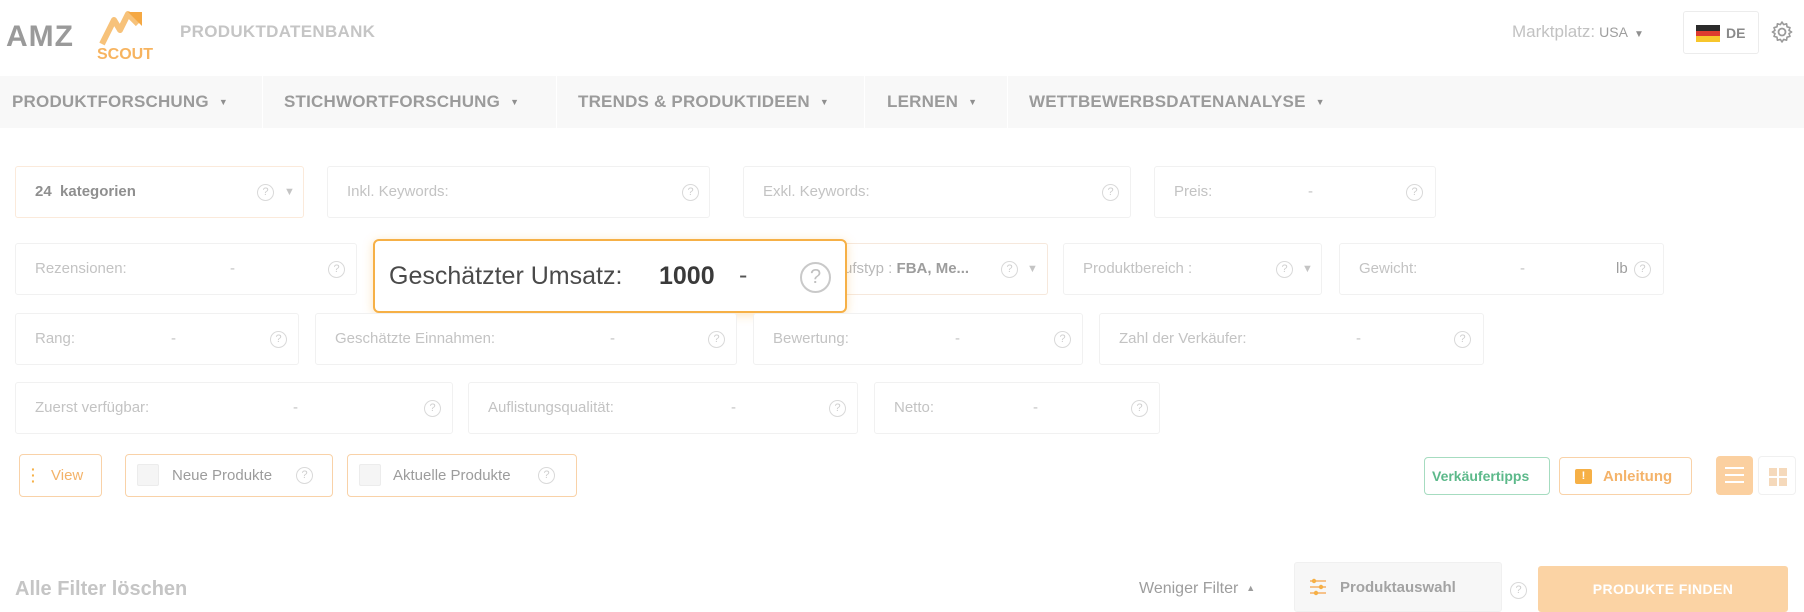  I want to click on view-label: View, so click(67, 475).